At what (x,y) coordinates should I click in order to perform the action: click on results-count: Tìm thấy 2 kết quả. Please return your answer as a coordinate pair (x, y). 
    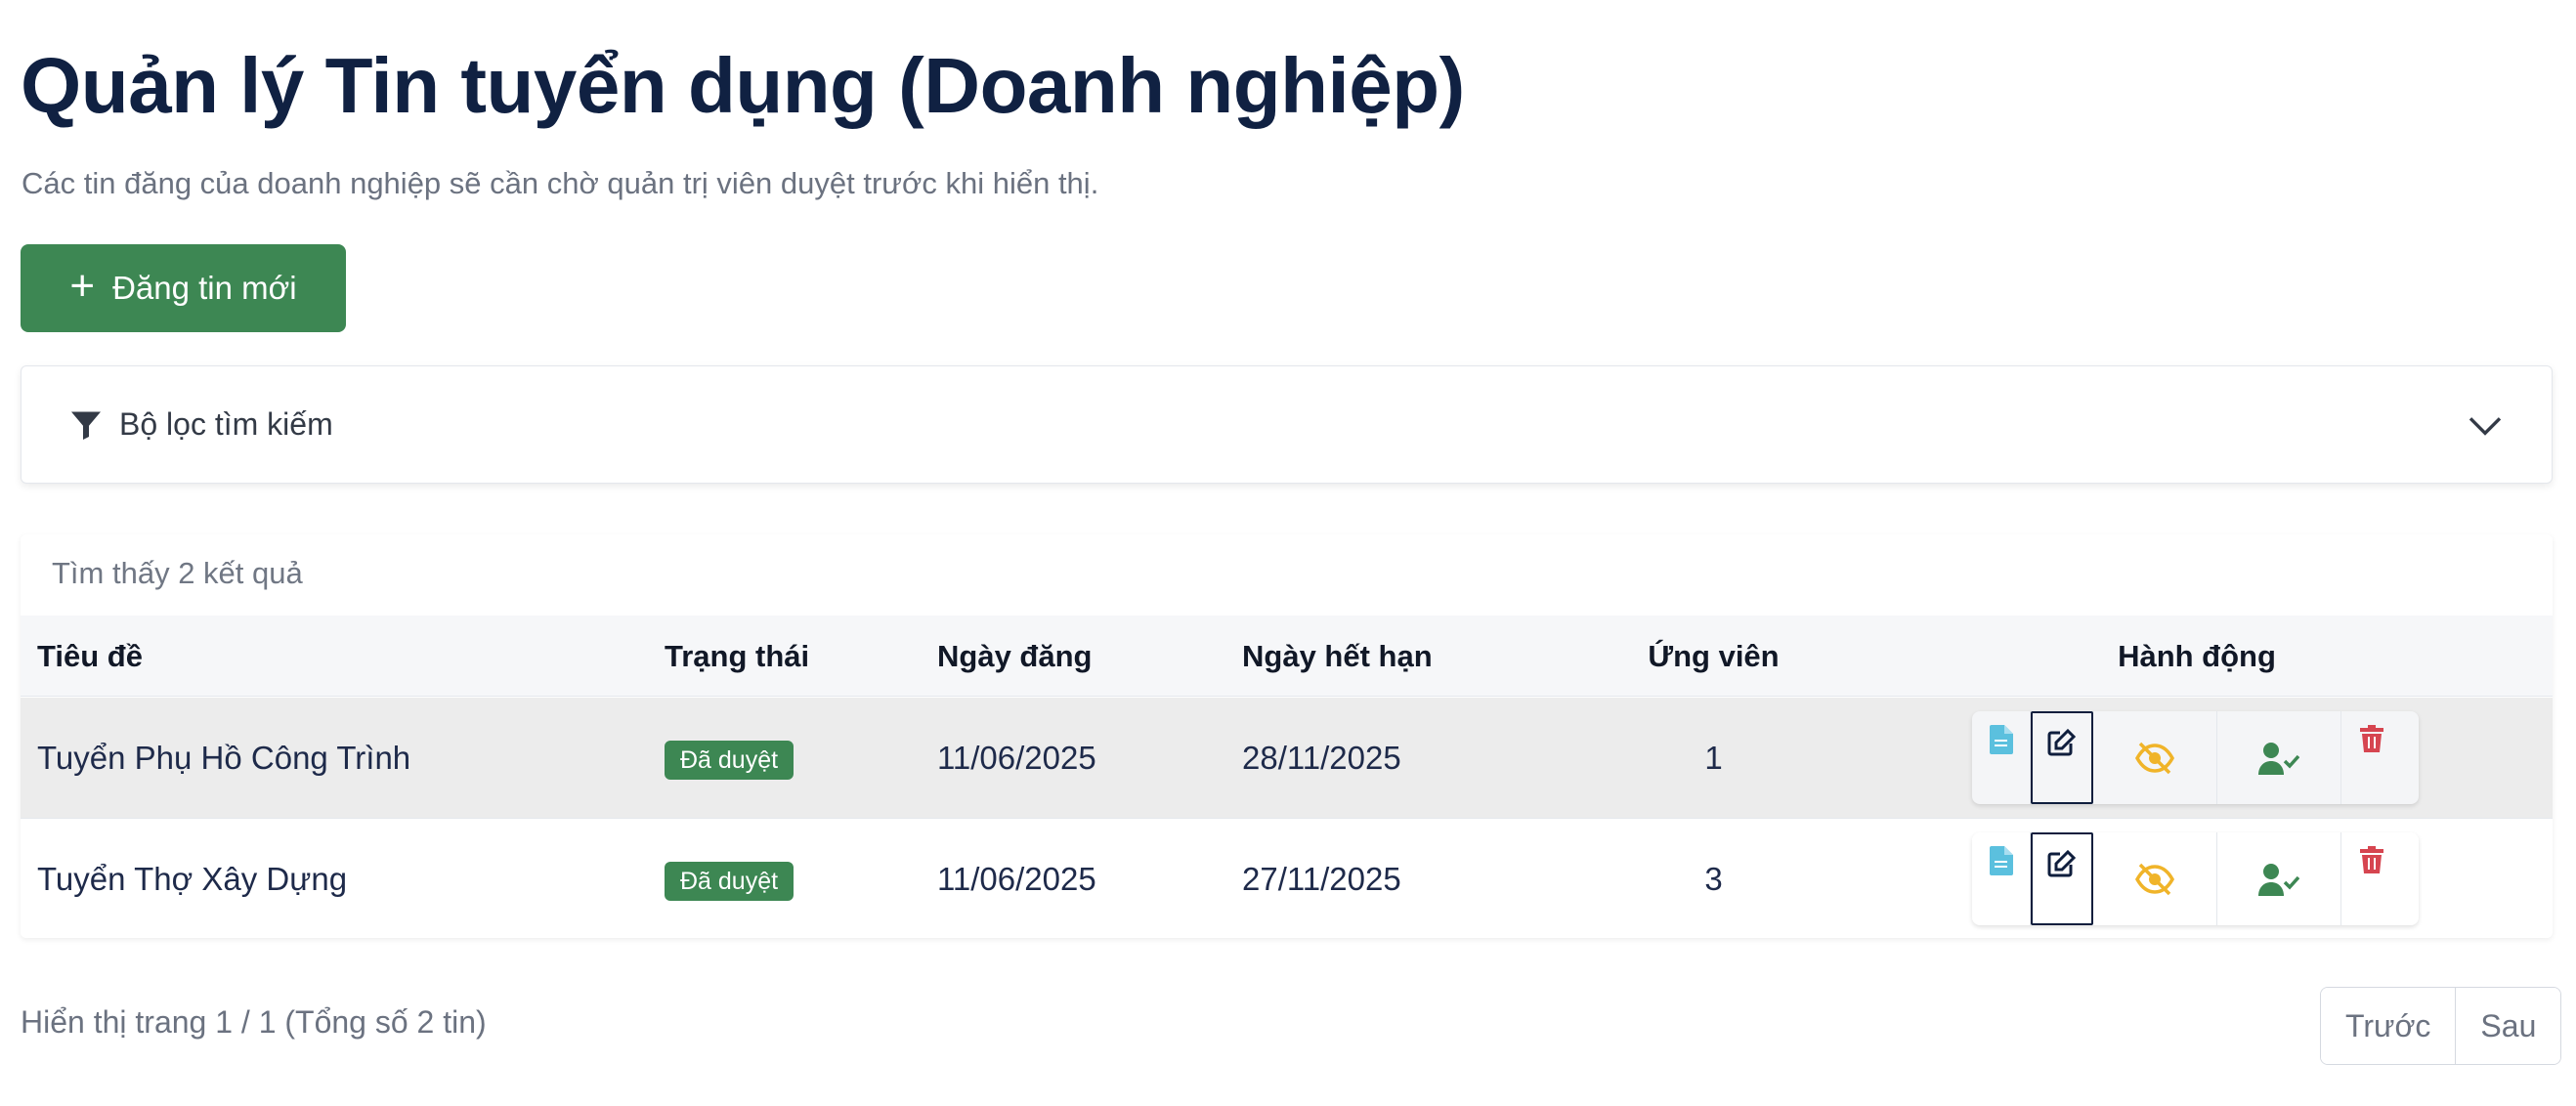
    Looking at the image, I should click on (178, 573).